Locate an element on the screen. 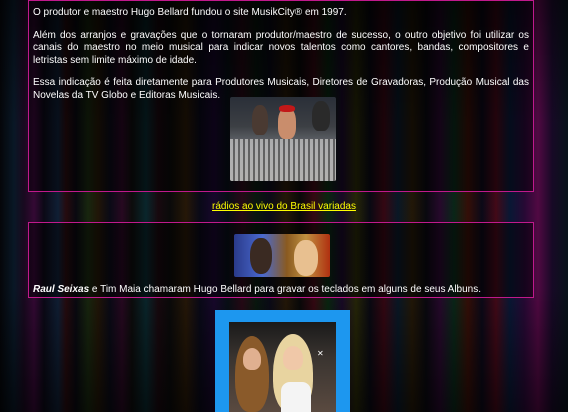  woman-right-top is located at coordinates (296, 397).